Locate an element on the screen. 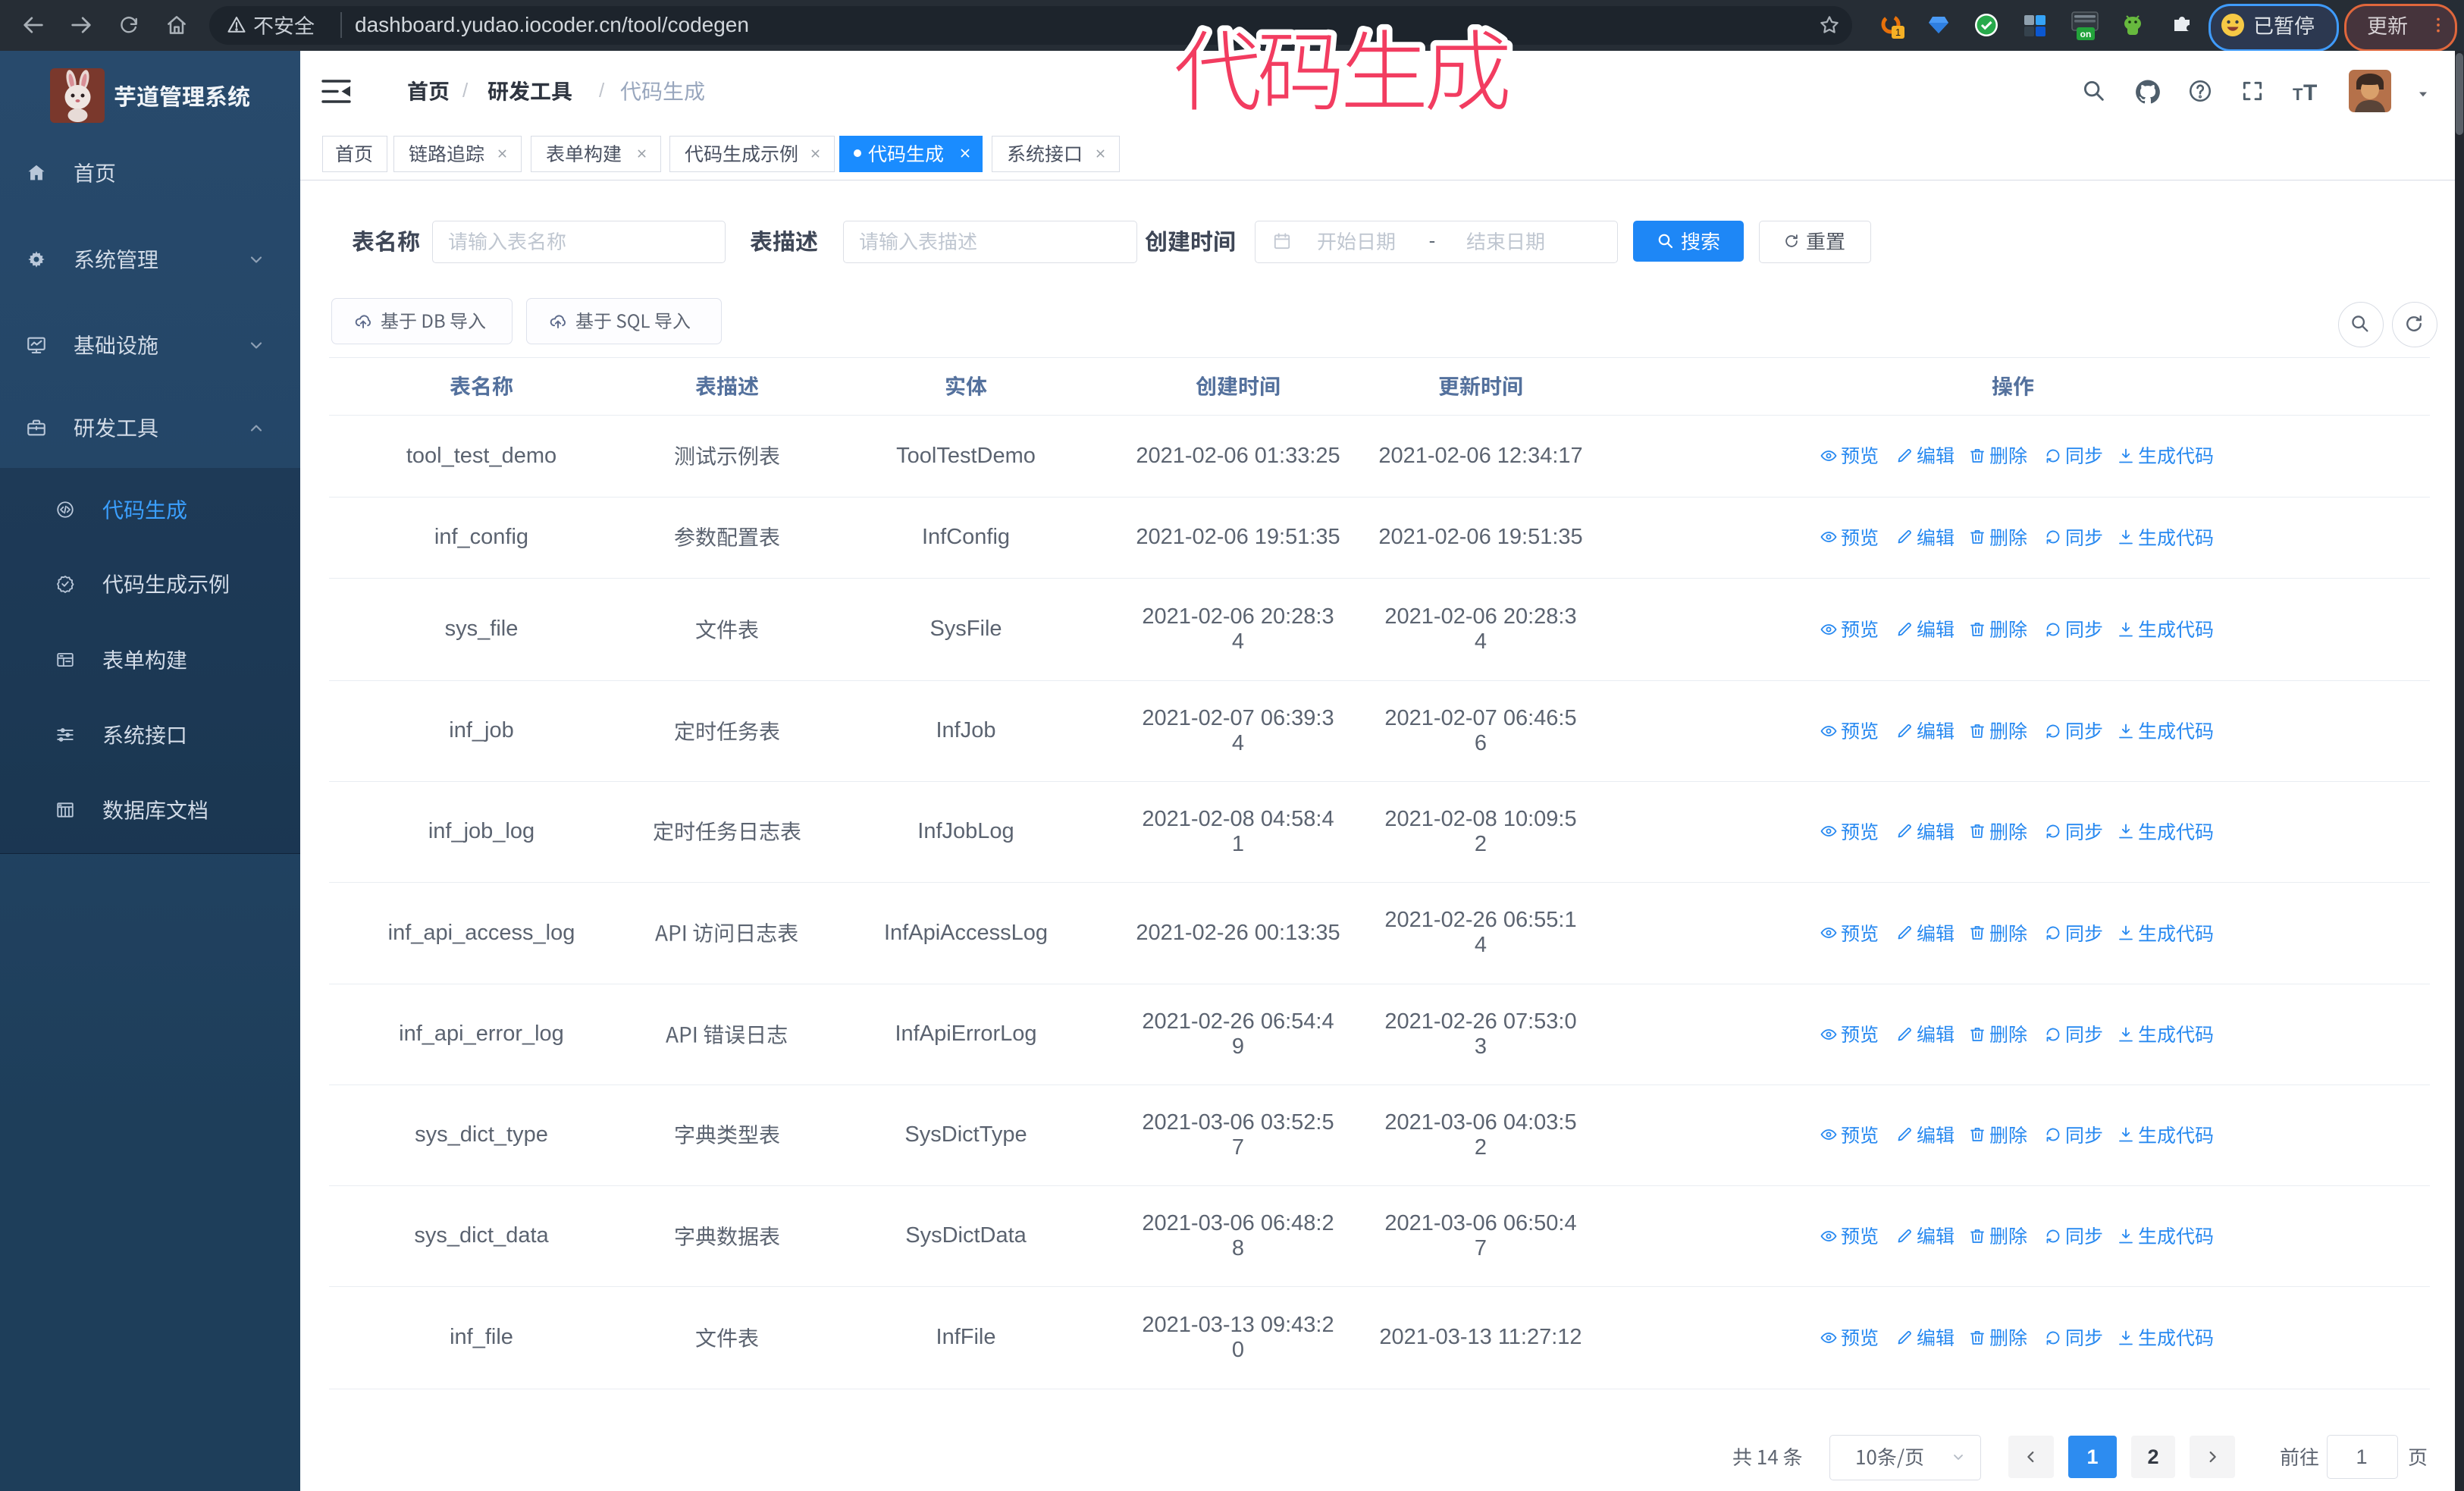 The image size is (2464, 1491). svg-text: on is located at coordinates (2086, 34).